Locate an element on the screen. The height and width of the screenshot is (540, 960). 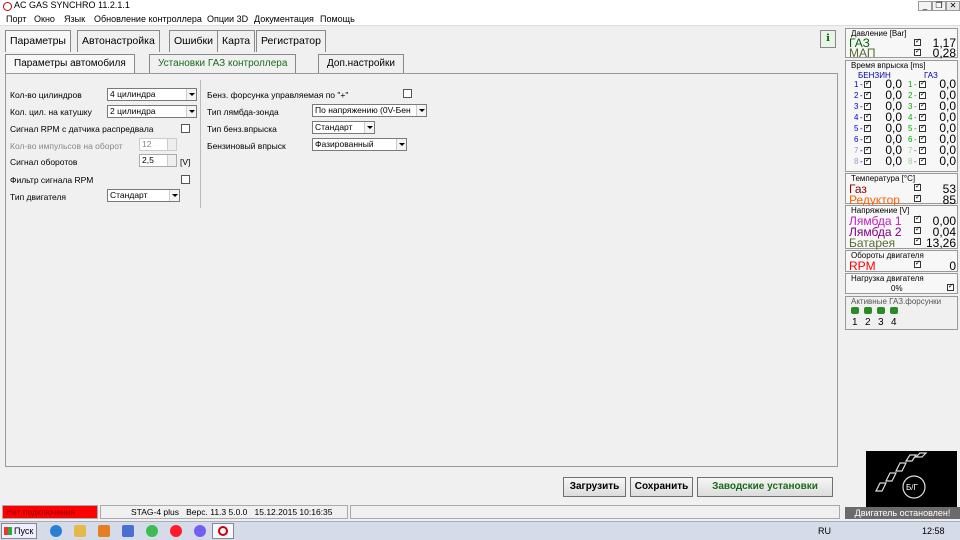
menu-3d-options: Опции 3D is located at coordinates (227, 19).